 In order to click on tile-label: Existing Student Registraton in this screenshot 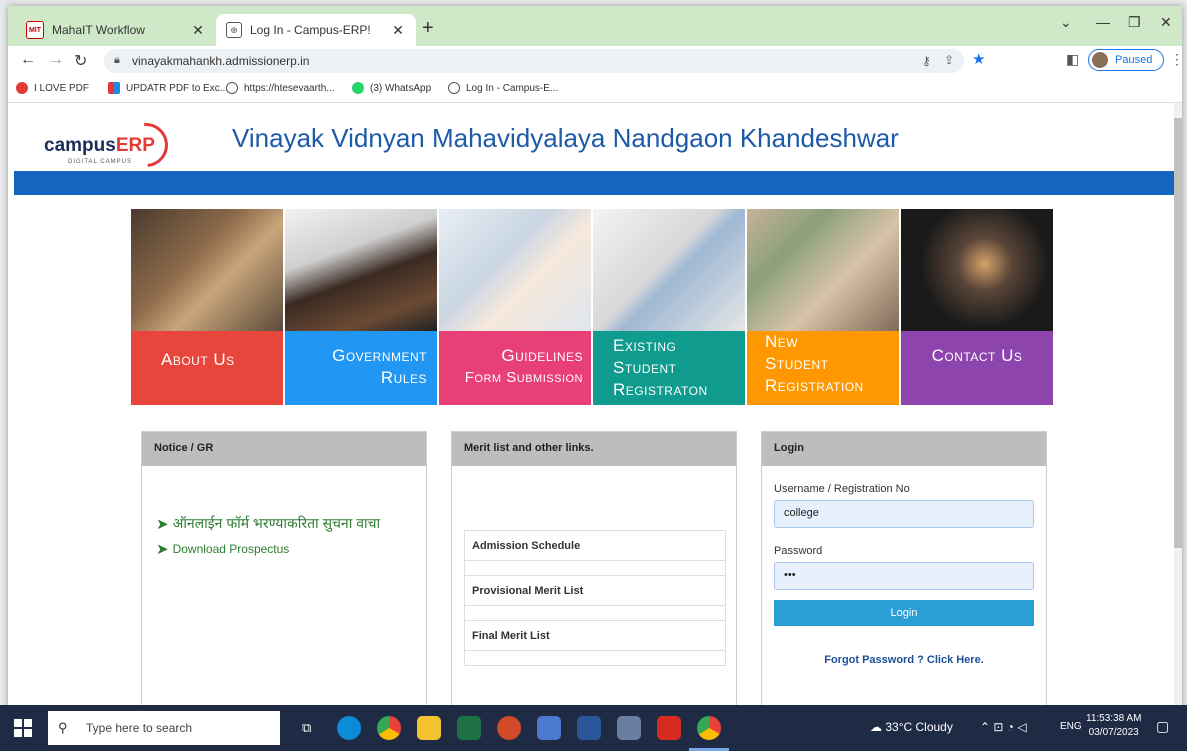, I will do `click(669, 368)`.